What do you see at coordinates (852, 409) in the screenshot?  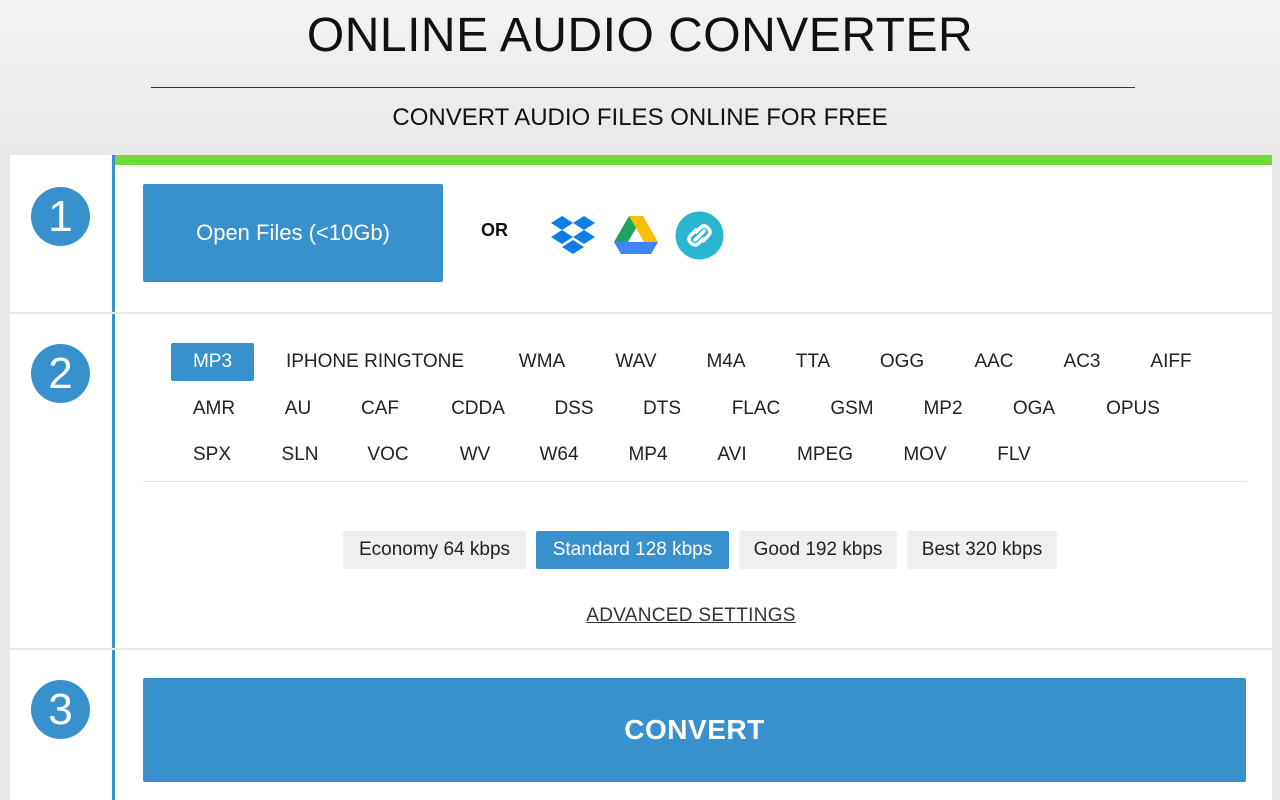 I see `format-gsm: GSM` at bounding box center [852, 409].